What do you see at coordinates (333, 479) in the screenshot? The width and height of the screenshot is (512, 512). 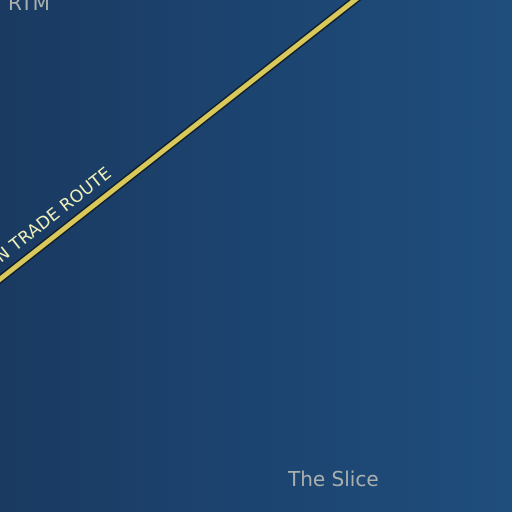 I see `region-label-the-slice: The Slice` at bounding box center [333, 479].